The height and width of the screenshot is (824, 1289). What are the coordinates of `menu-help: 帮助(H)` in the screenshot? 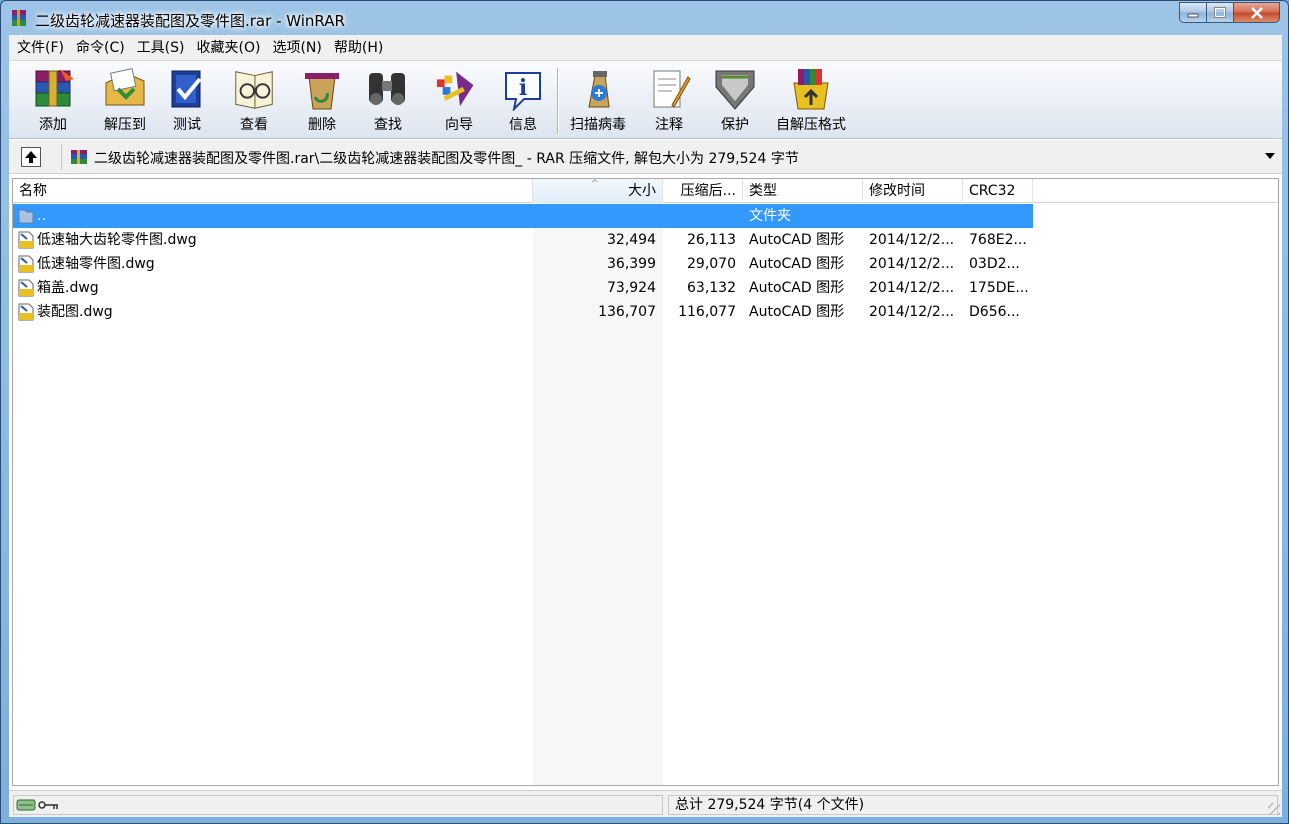 It's located at (358, 48).